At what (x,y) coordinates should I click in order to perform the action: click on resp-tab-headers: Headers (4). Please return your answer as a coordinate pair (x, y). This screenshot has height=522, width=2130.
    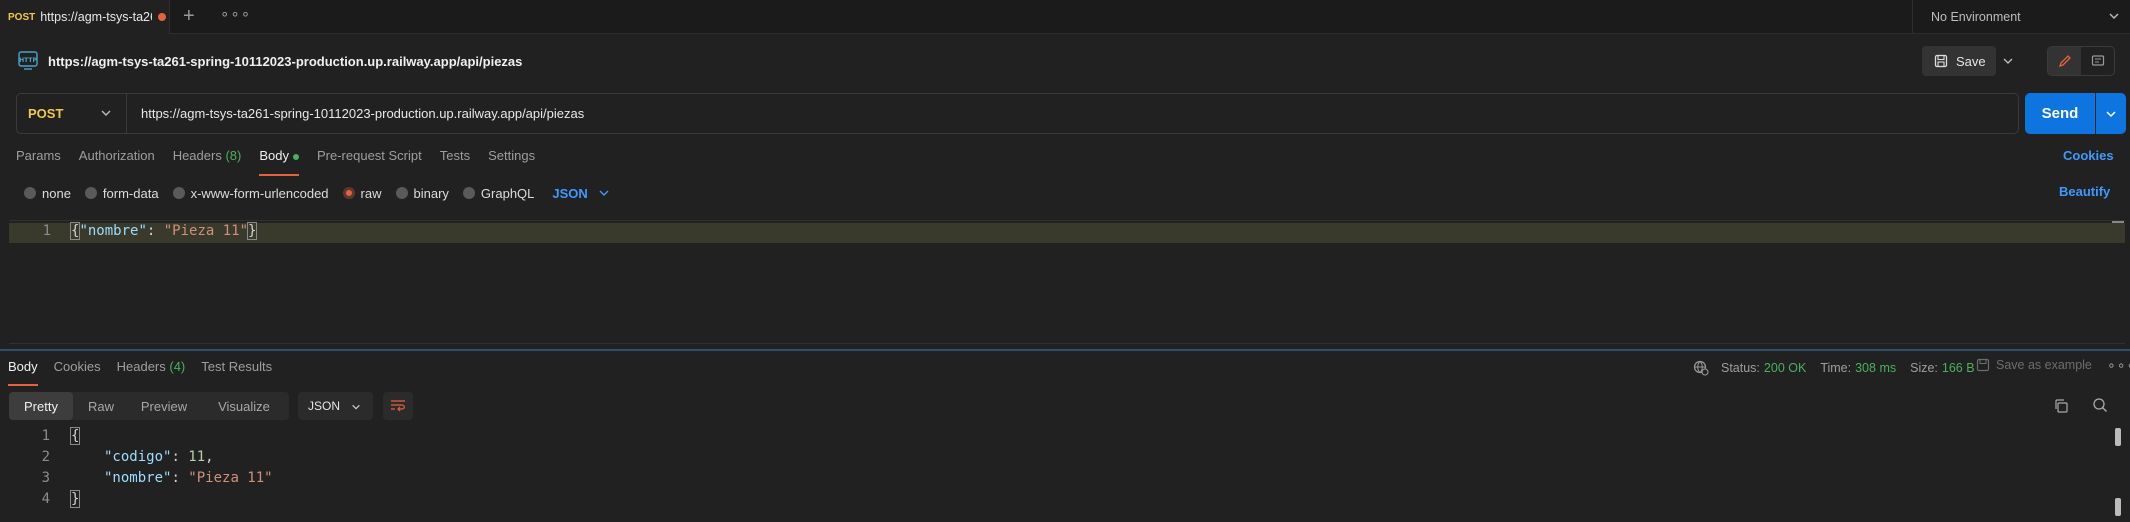
    Looking at the image, I should click on (151, 368).